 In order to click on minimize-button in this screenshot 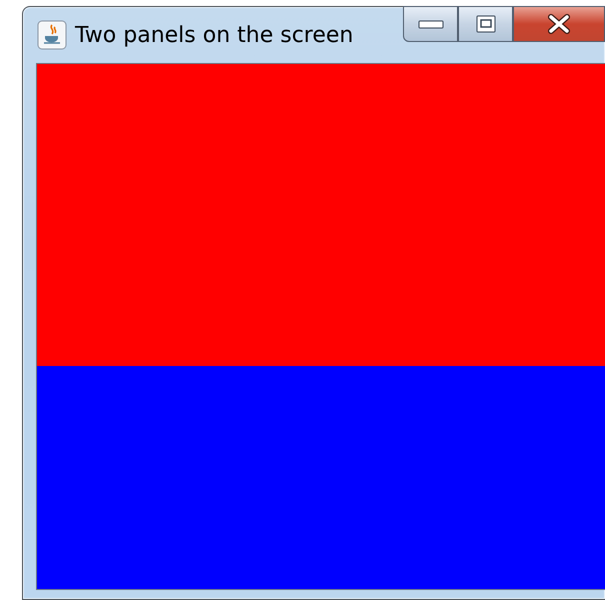, I will do `click(430, 24)`.